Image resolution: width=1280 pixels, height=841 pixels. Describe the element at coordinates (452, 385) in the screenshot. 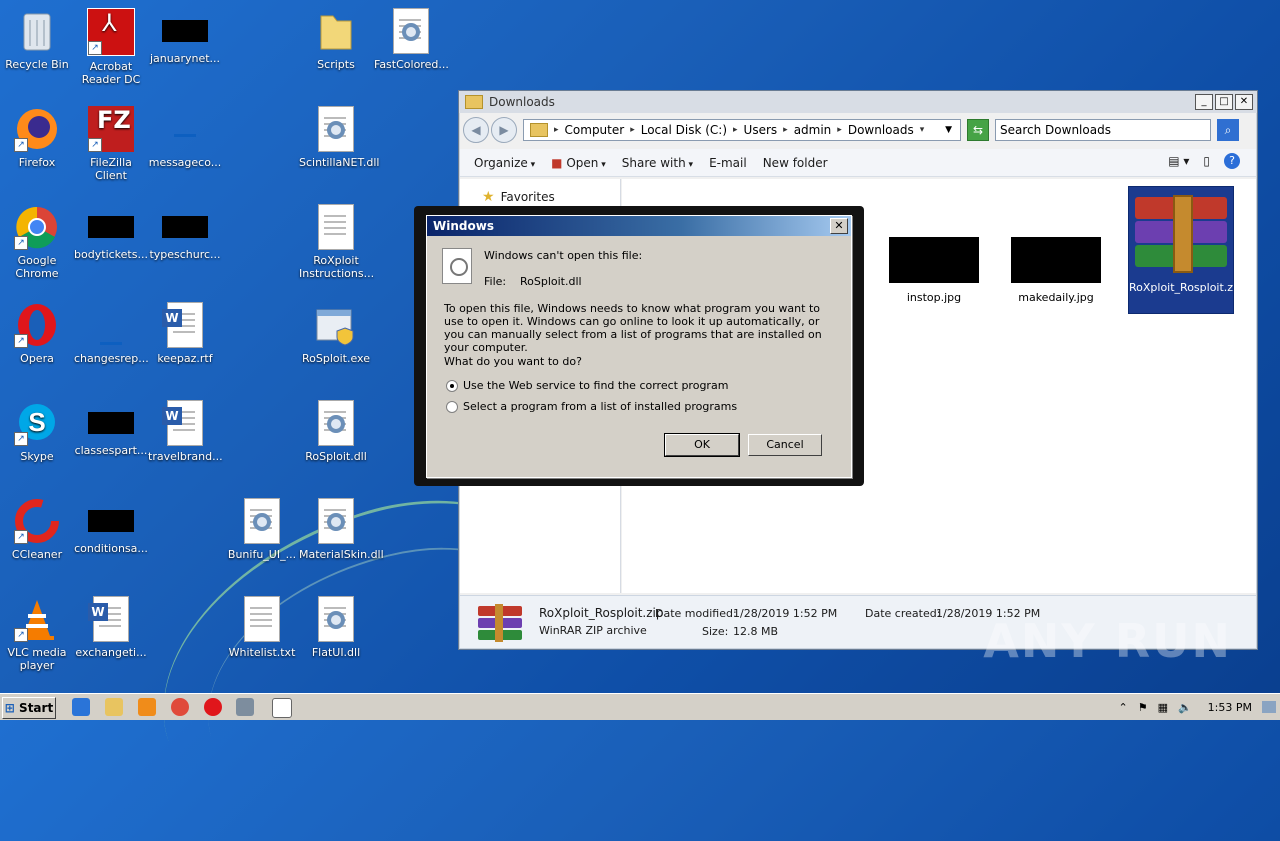

I see `radio-selected-icon` at that location.